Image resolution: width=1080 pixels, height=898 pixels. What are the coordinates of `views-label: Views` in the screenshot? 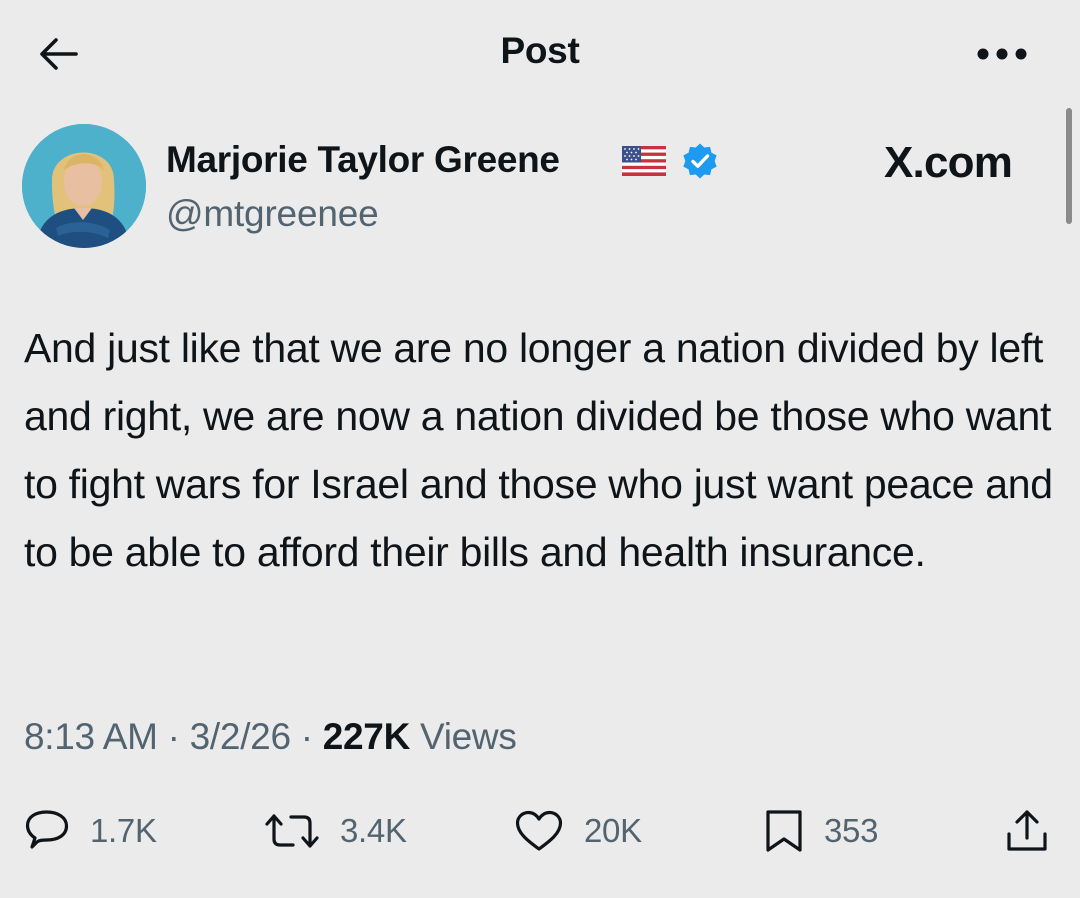 It's located at (468, 736).